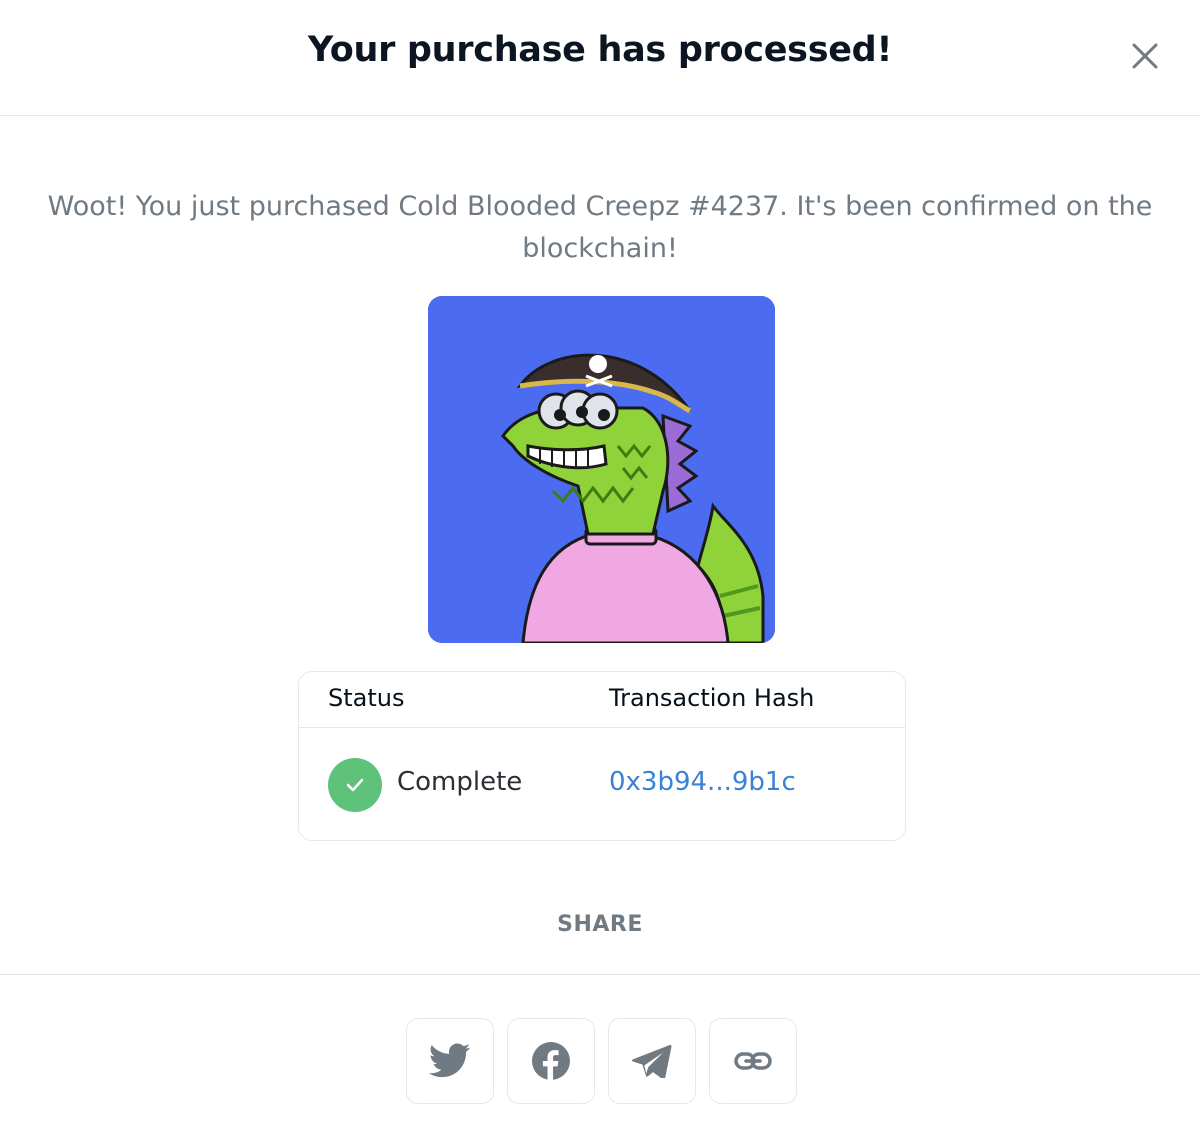 This screenshot has width=1200, height=1136. What do you see at coordinates (600, 974) in the screenshot?
I see `divider` at bounding box center [600, 974].